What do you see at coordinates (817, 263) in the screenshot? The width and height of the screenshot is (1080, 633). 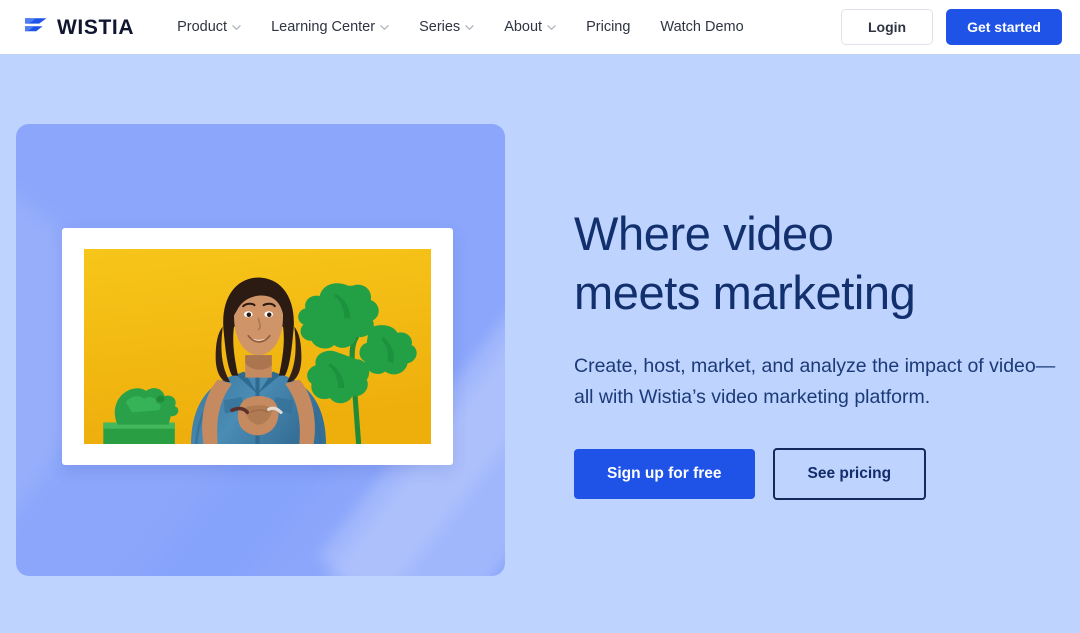 I see `page-title: Where video meets marketing` at bounding box center [817, 263].